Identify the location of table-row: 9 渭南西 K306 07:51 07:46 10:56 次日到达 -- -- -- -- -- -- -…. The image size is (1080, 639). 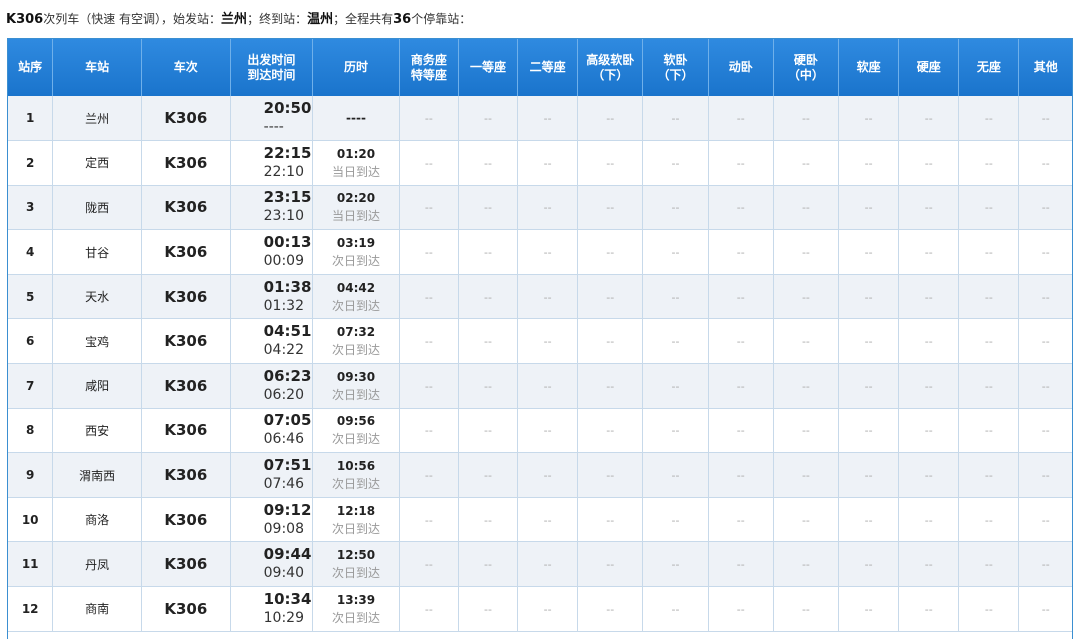
(540, 475).